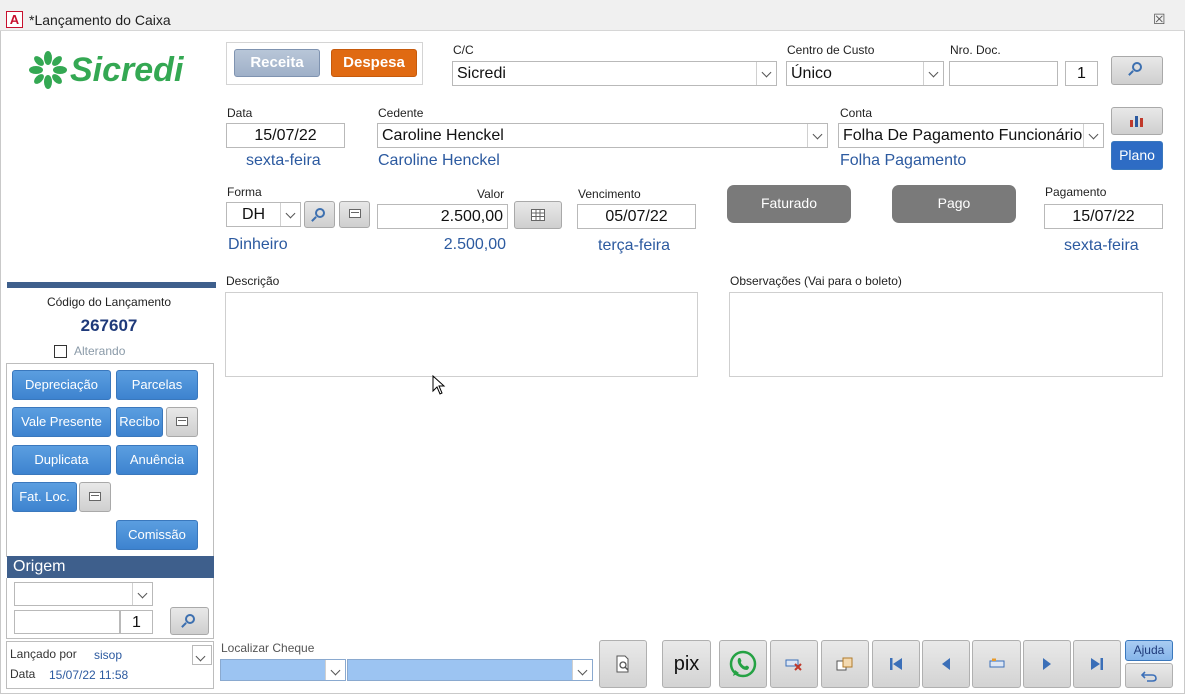 The image size is (1185, 694). I want to click on origem-header: Origem, so click(110, 567).